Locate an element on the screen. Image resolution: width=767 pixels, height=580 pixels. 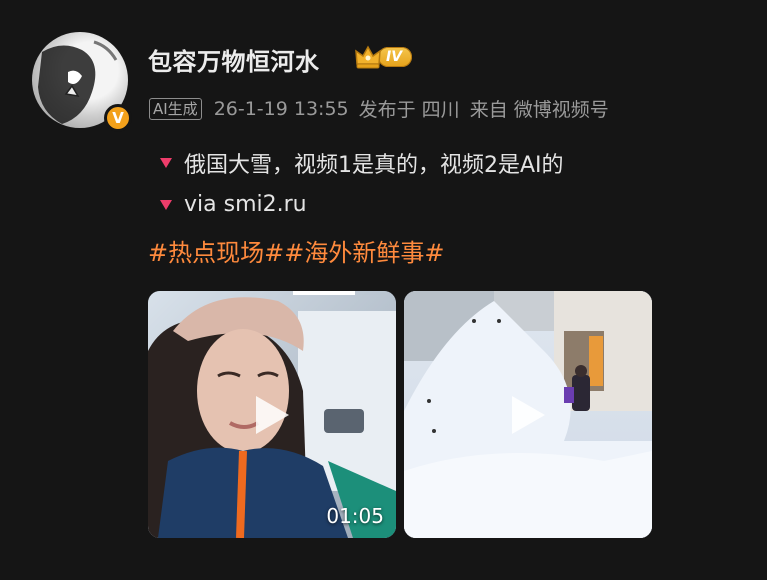
post-timestamp: 26-1-19 13:55 is located at coordinates (281, 108).